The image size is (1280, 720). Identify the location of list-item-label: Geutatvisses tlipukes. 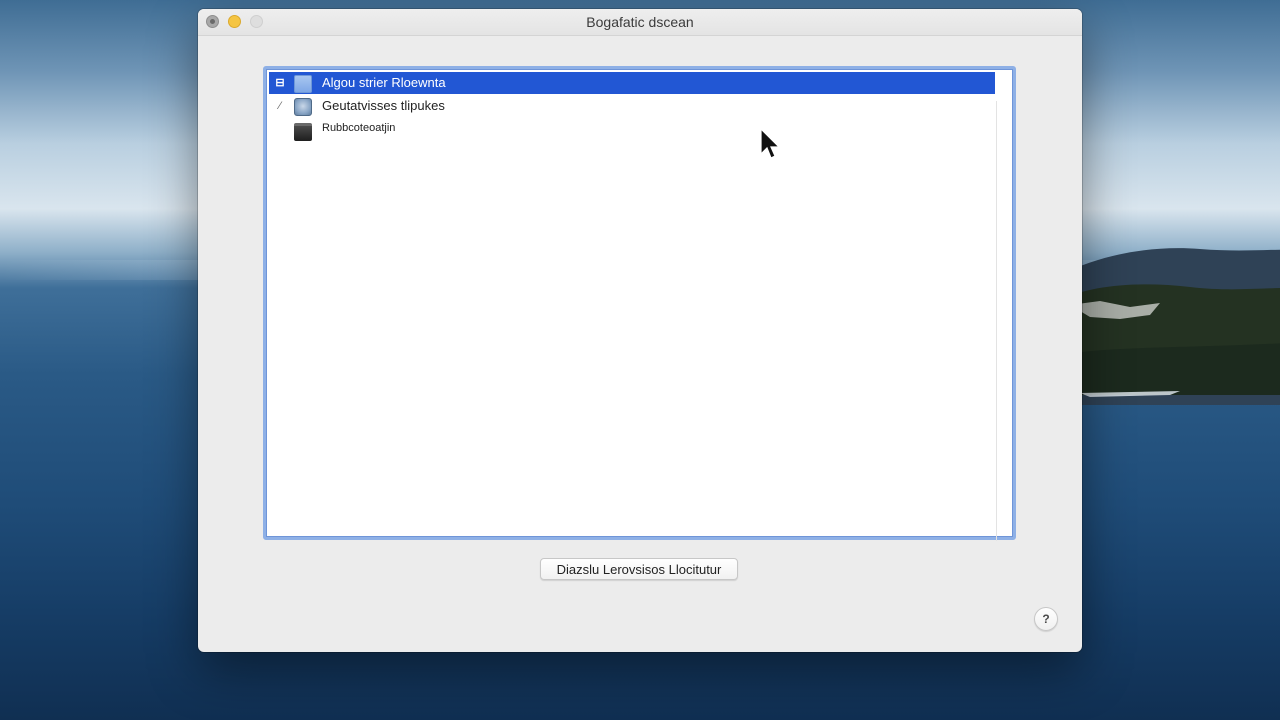
(383, 105).